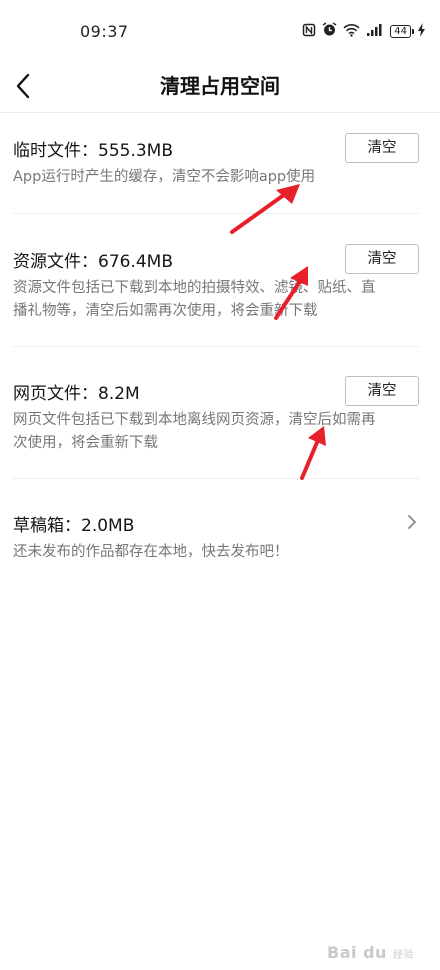 The width and height of the screenshot is (440, 970). What do you see at coordinates (329, 31) in the screenshot?
I see `alarm-icon` at bounding box center [329, 31].